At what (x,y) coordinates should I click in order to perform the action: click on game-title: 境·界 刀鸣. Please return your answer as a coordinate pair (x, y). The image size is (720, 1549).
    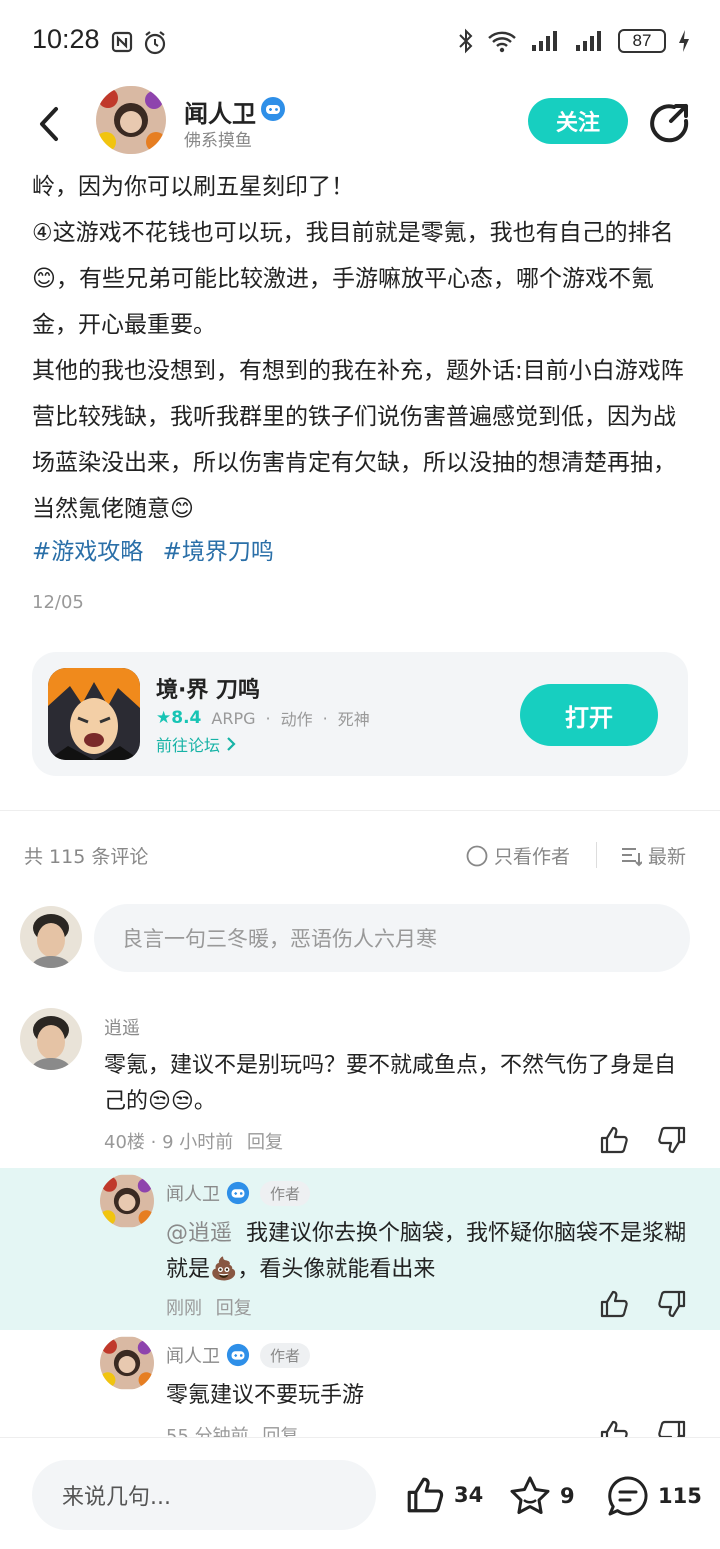
    Looking at the image, I should click on (208, 690).